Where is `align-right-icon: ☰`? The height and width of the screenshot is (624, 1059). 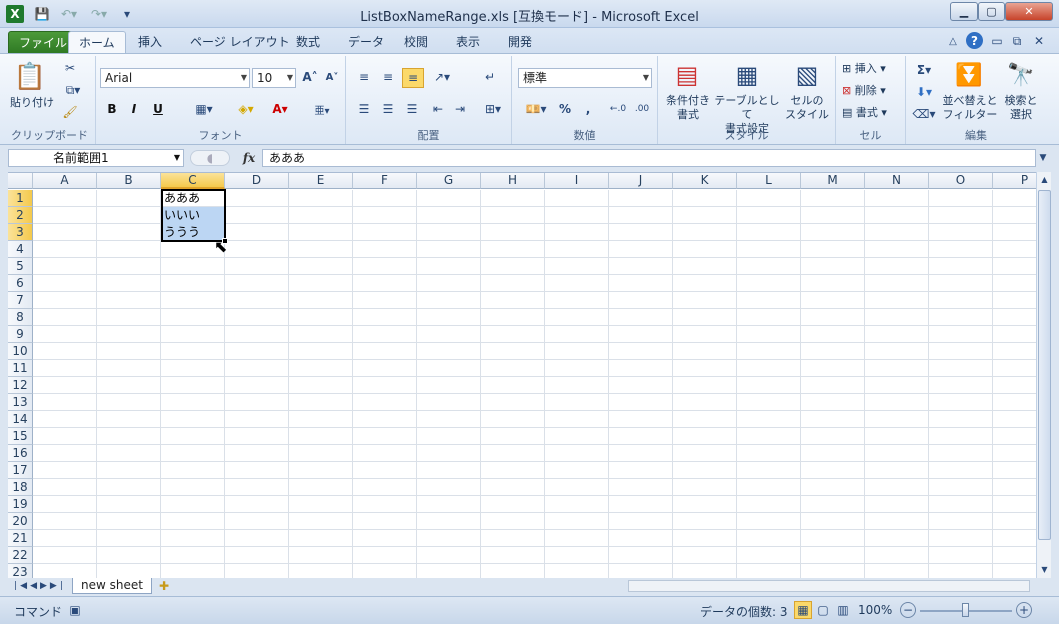 align-right-icon: ☰ is located at coordinates (412, 109).